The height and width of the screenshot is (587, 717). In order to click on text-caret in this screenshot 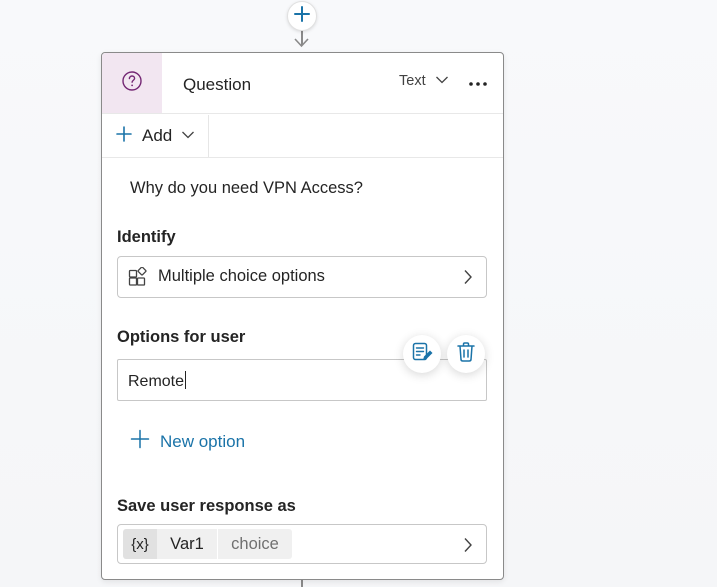, I will do `click(186, 380)`.